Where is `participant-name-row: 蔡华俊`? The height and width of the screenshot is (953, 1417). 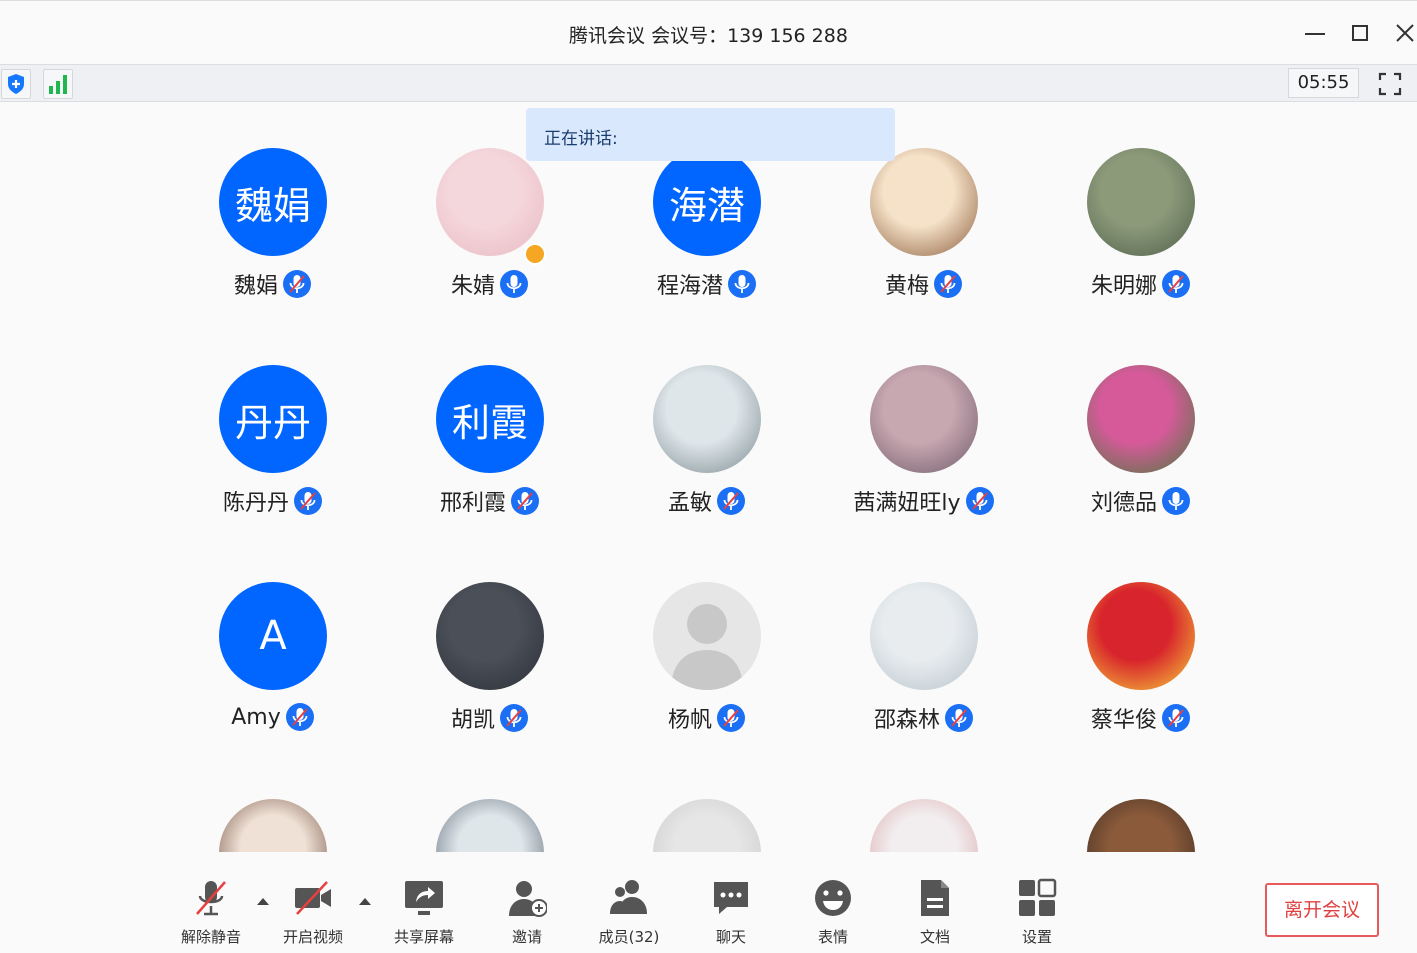
participant-name-row: 蔡华俊 is located at coordinates (1141, 718).